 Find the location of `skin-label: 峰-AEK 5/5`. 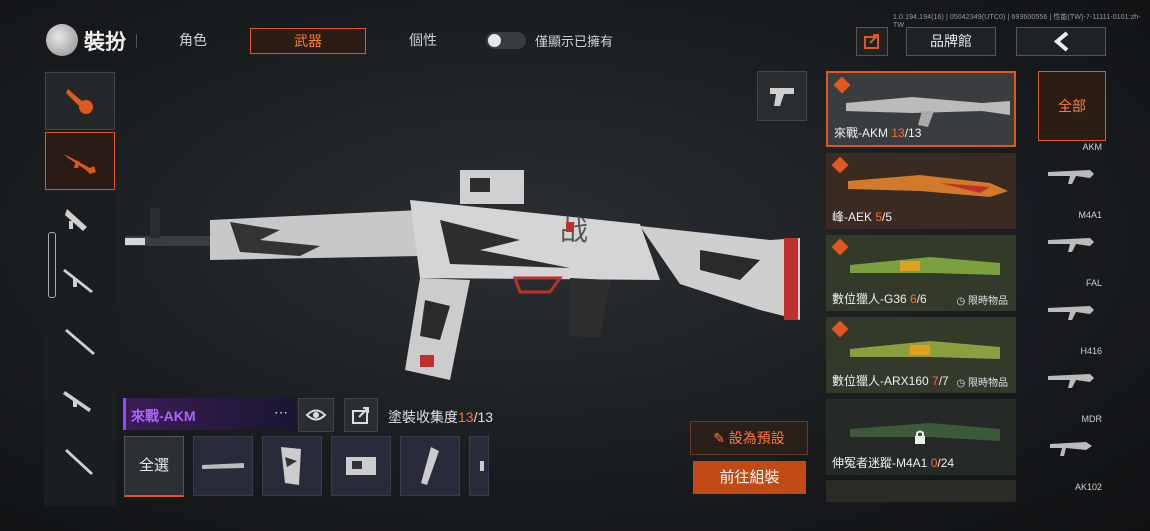

skin-label: 峰-AEK 5/5 is located at coordinates (862, 216).